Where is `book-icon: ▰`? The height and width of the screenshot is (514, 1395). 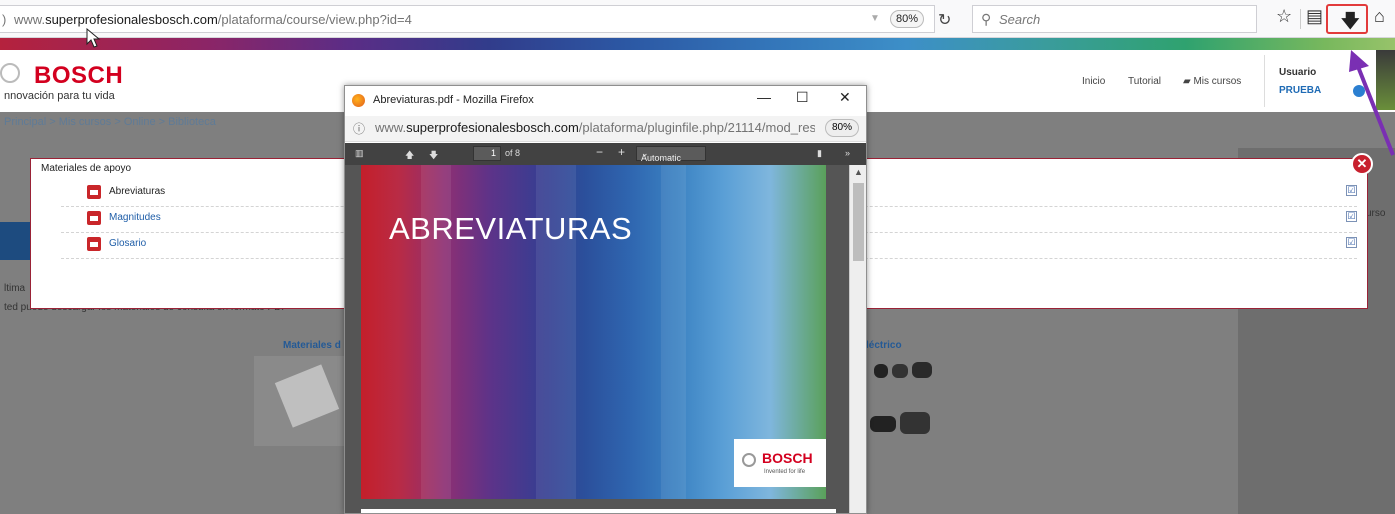 book-icon: ▰ is located at coordinates (1188, 81).